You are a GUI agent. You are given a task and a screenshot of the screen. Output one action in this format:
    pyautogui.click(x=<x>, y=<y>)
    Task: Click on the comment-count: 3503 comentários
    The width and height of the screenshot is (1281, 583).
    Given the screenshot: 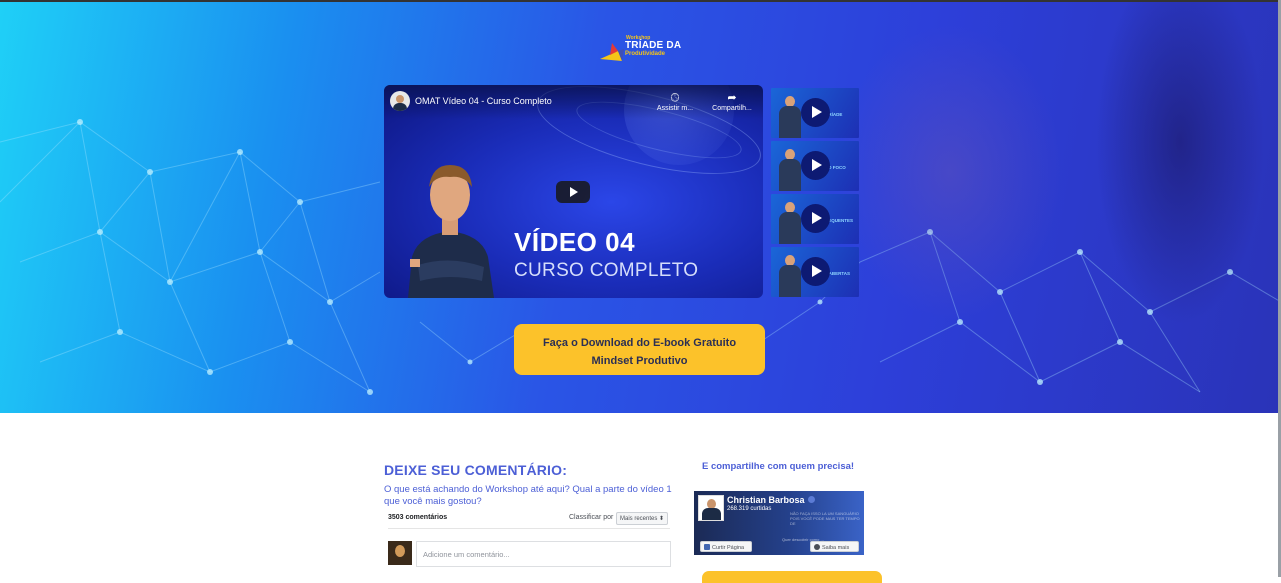 What is the action you would take?
    pyautogui.click(x=418, y=517)
    